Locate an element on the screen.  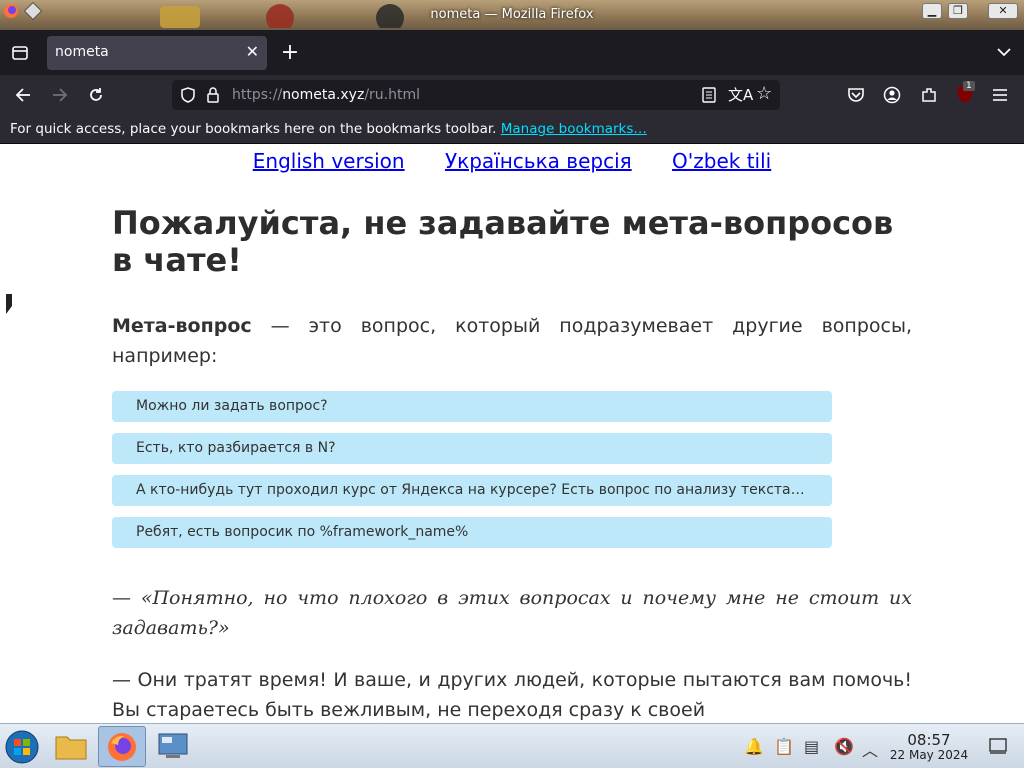
reload-button is located at coordinates (96, 95).